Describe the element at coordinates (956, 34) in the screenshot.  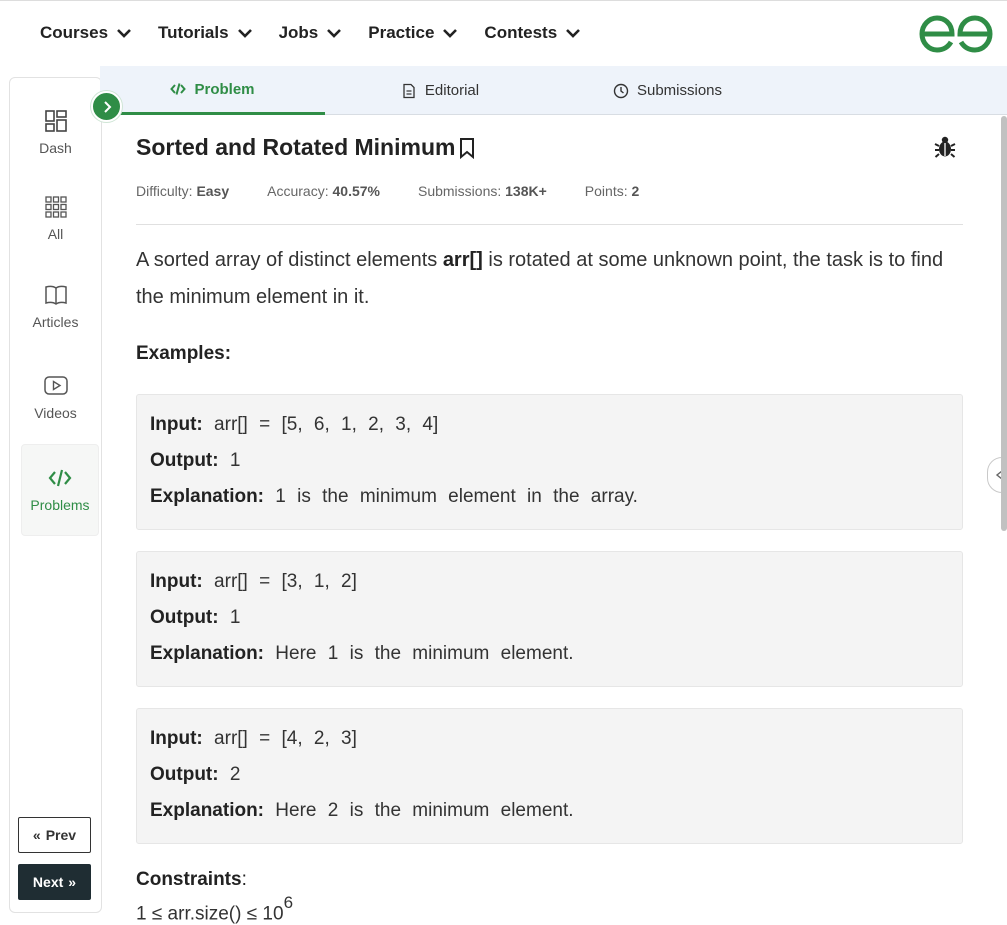
I see `gfg-logo` at that location.